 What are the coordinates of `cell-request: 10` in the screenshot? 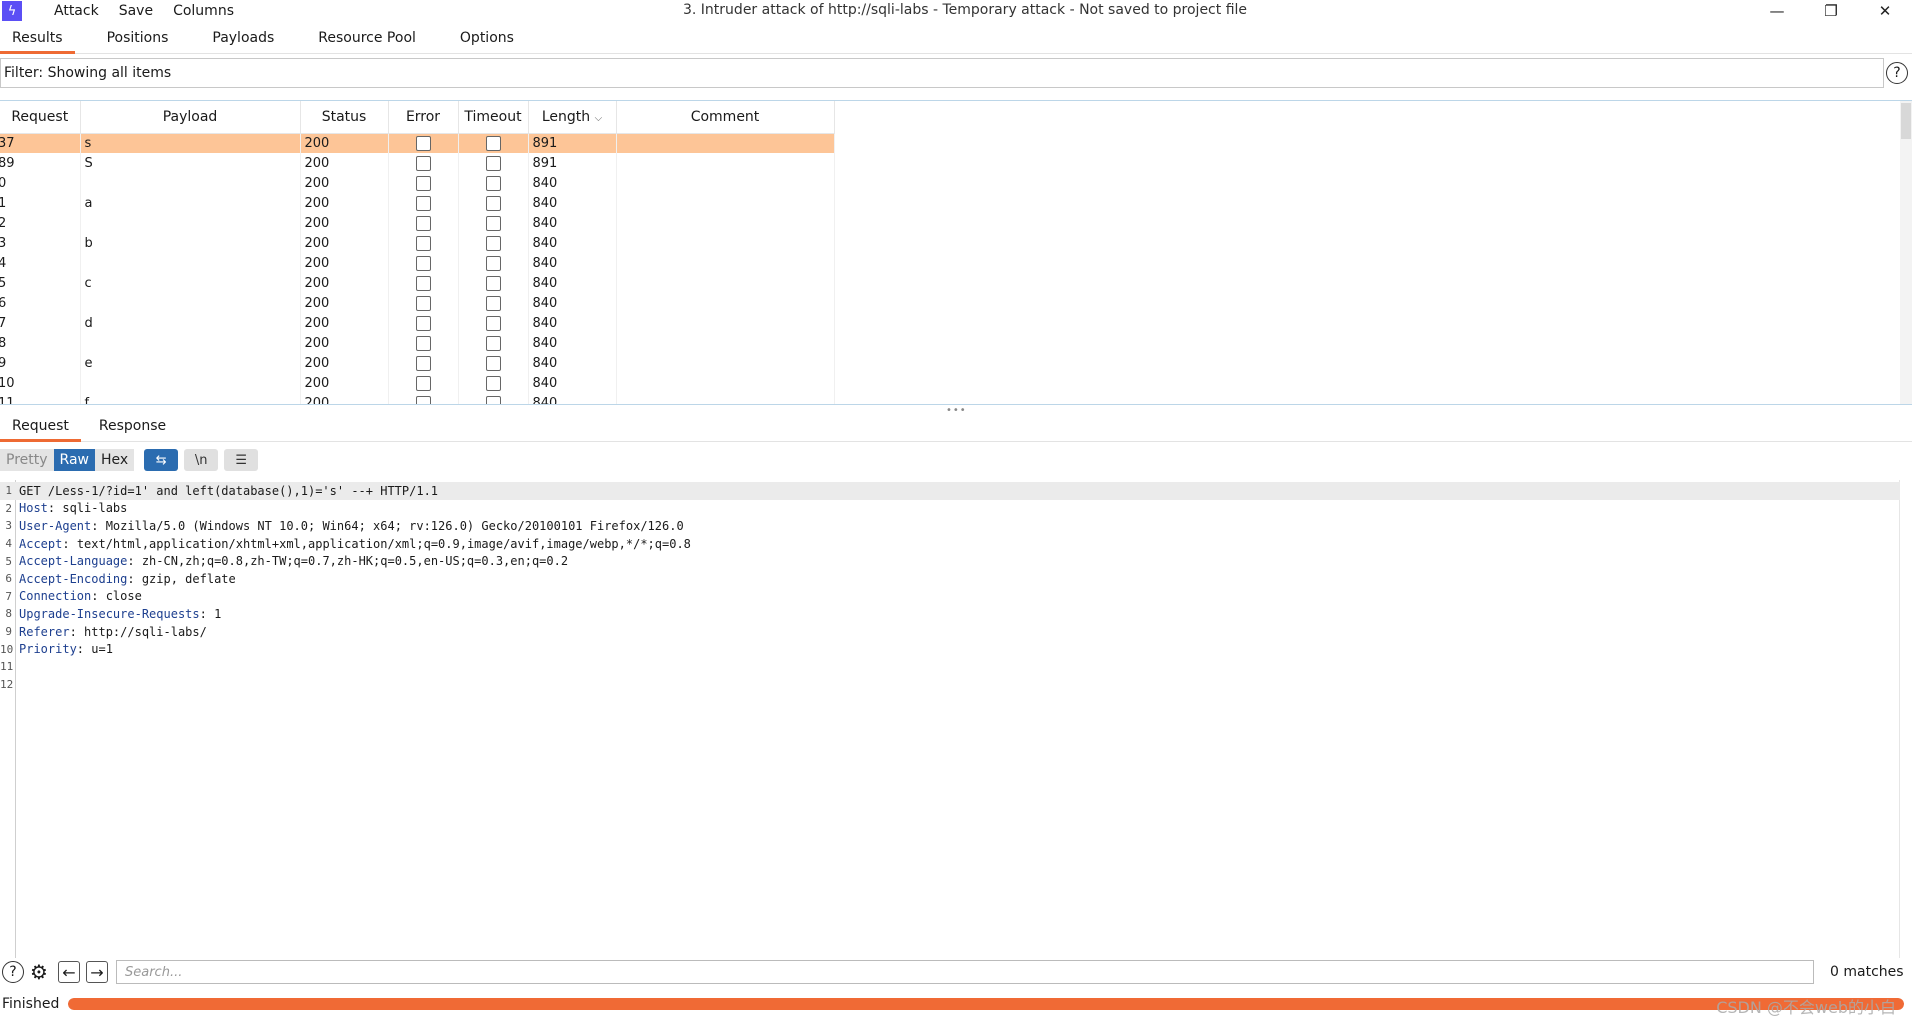 It's located at (40, 383).